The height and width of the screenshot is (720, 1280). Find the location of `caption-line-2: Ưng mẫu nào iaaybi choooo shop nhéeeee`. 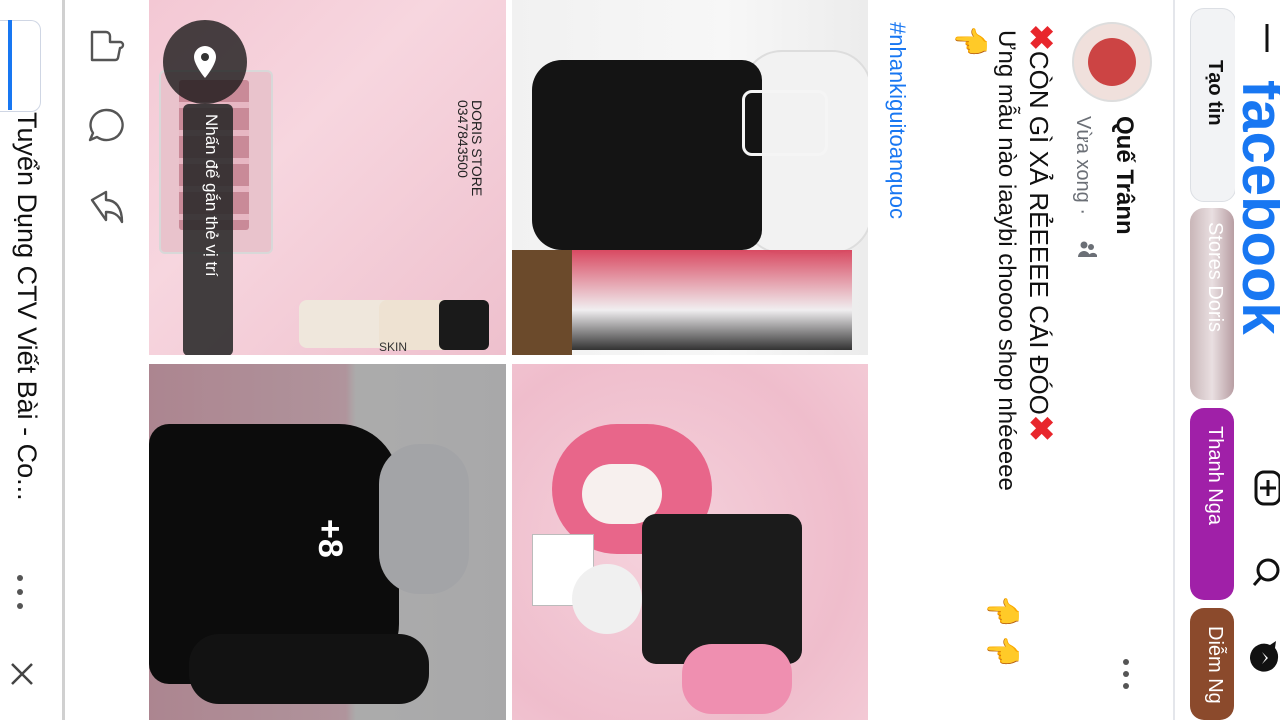

caption-line-2: Ưng mẫu nào iaaybi choooo shop nhéeeee is located at coordinates (1006, 260).